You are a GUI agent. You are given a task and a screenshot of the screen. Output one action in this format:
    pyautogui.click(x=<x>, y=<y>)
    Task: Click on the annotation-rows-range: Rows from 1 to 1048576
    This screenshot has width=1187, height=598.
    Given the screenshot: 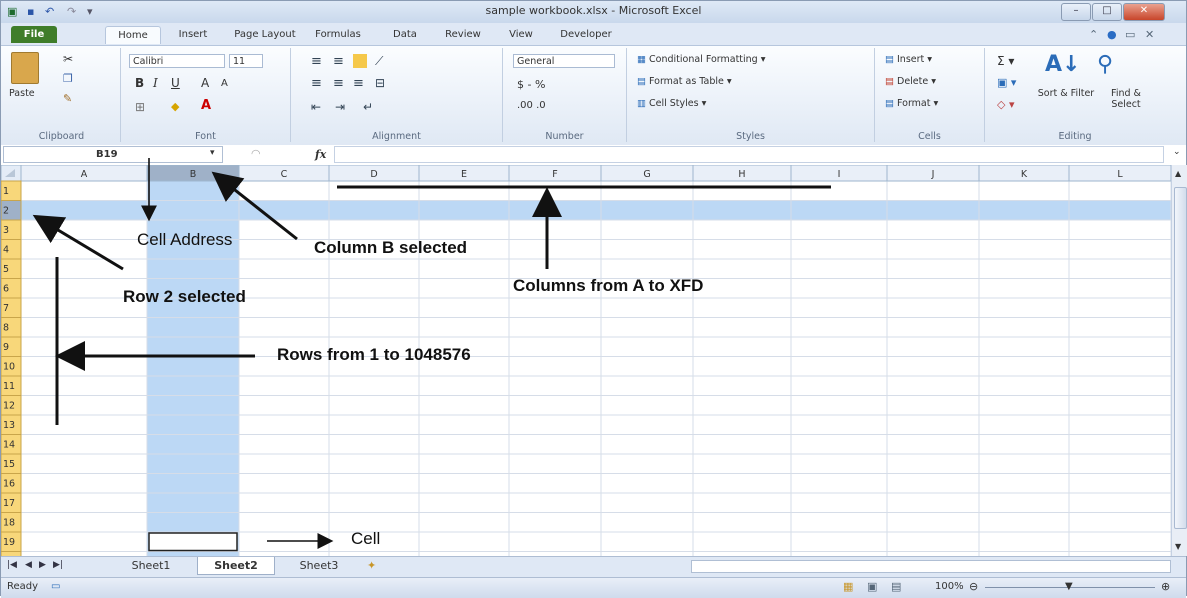 What is the action you would take?
    pyautogui.click(x=374, y=354)
    